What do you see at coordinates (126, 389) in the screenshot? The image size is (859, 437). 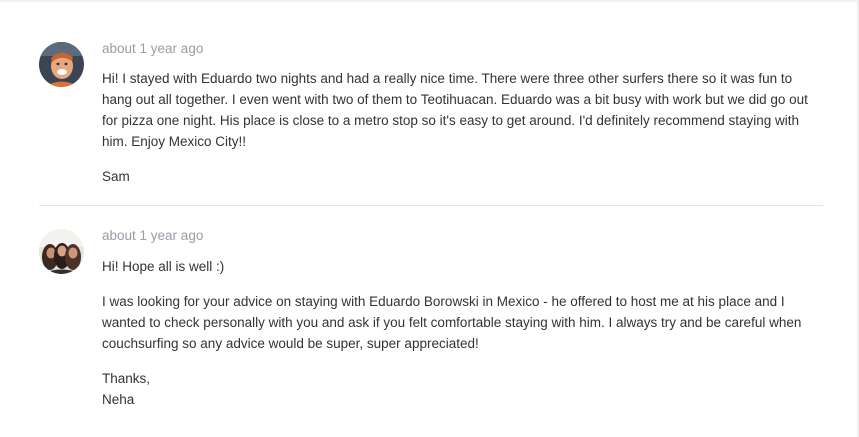 I see `message-signature: Thanks, Neha` at bounding box center [126, 389].